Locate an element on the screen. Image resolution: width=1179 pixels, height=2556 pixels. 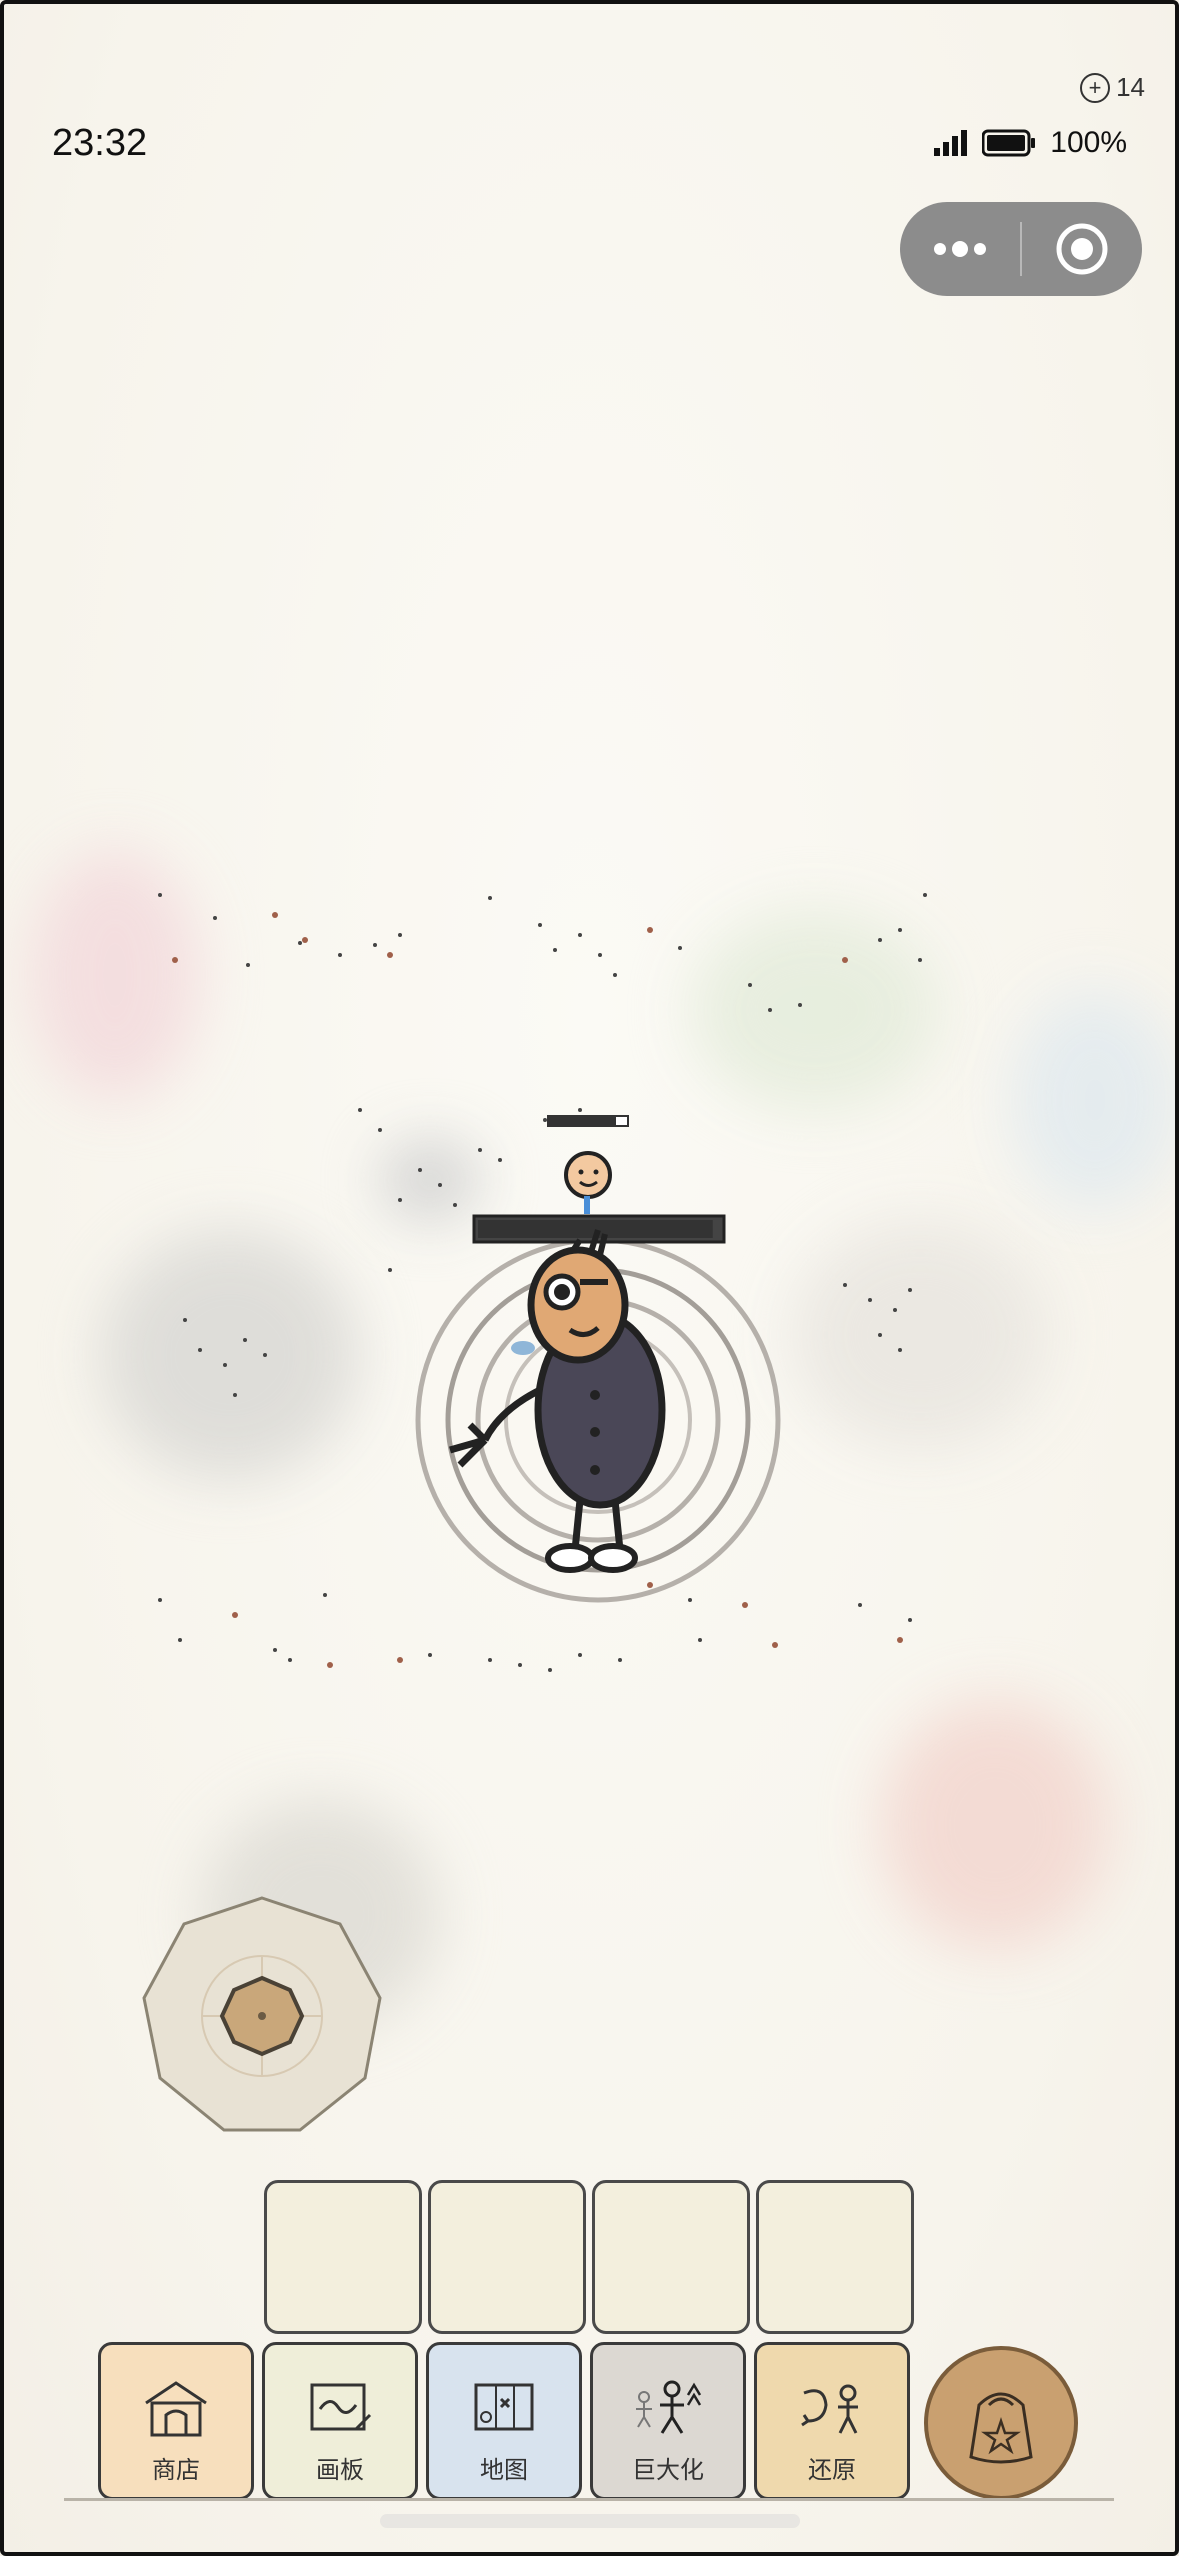
status-time: 23:32 is located at coordinates (100, 143).